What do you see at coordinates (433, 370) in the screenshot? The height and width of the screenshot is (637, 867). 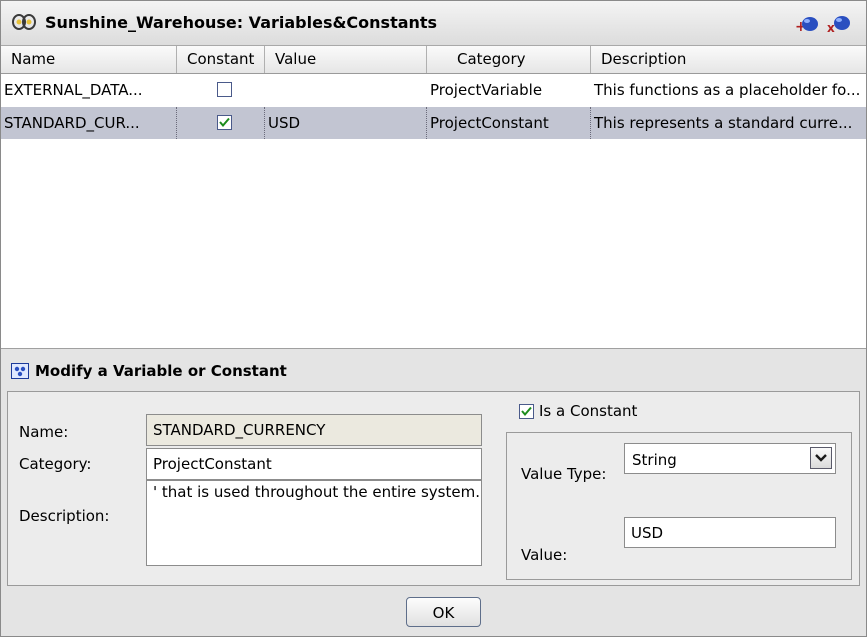 I see `section-header: Modify a Variable or Constant` at bounding box center [433, 370].